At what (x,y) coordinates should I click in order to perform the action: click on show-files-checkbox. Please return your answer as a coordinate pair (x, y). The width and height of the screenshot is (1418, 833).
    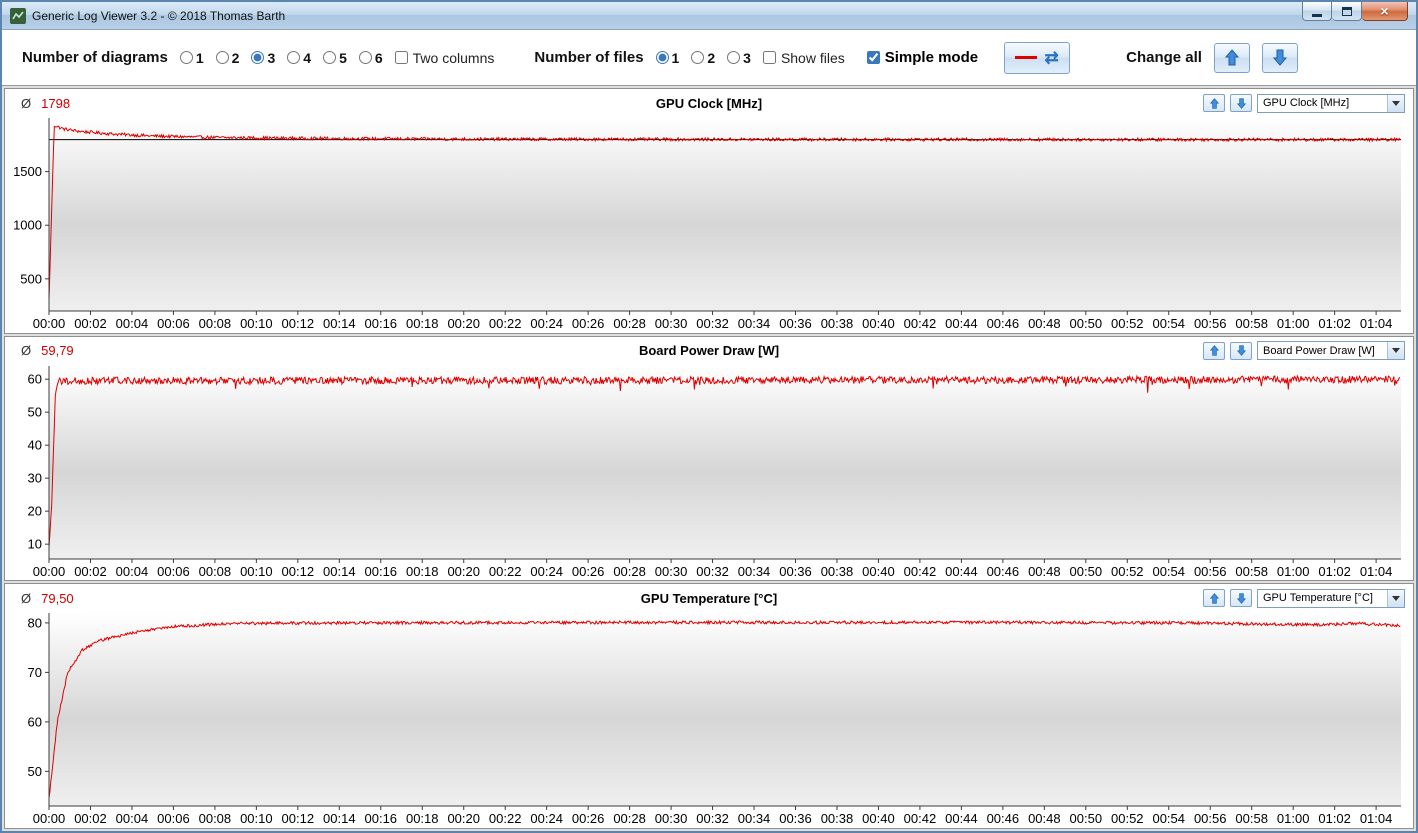
    Looking at the image, I should click on (769, 57).